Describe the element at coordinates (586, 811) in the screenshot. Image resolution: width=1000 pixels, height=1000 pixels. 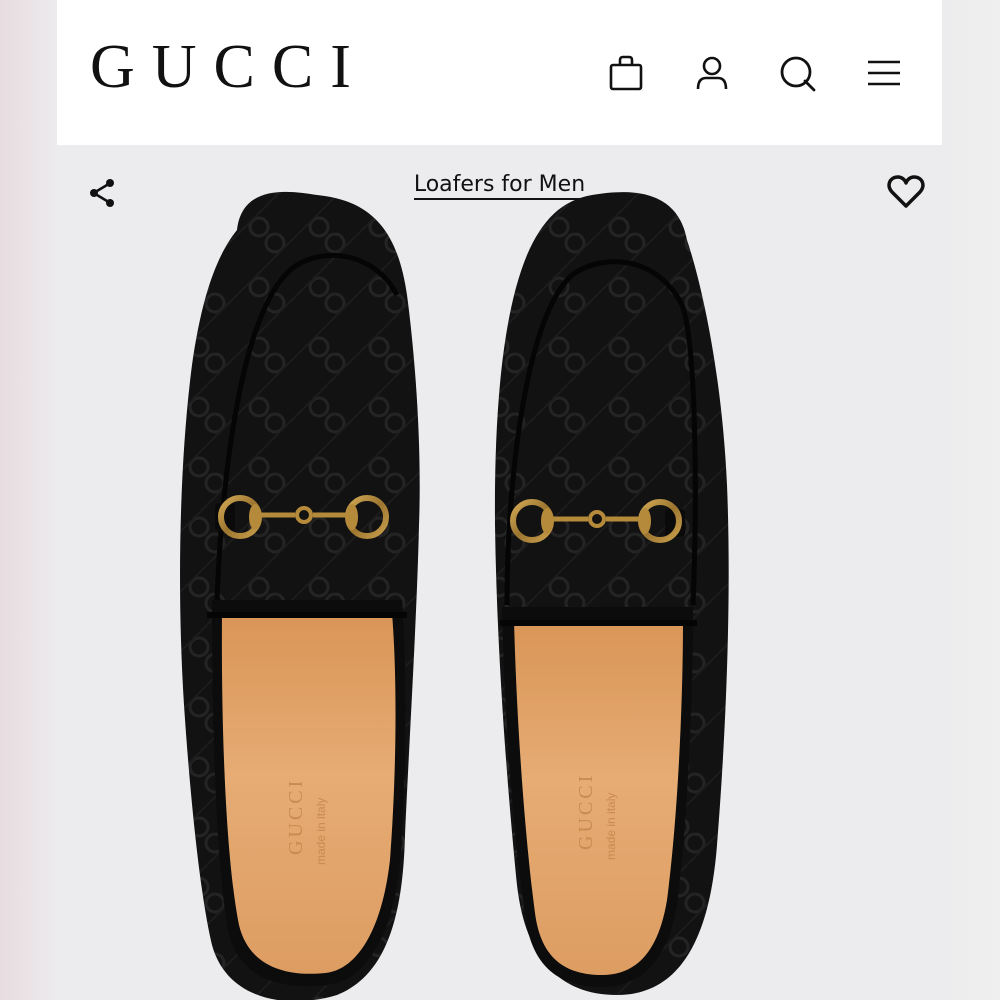
I see `right-insole-brand-text: GUCCI` at that location.